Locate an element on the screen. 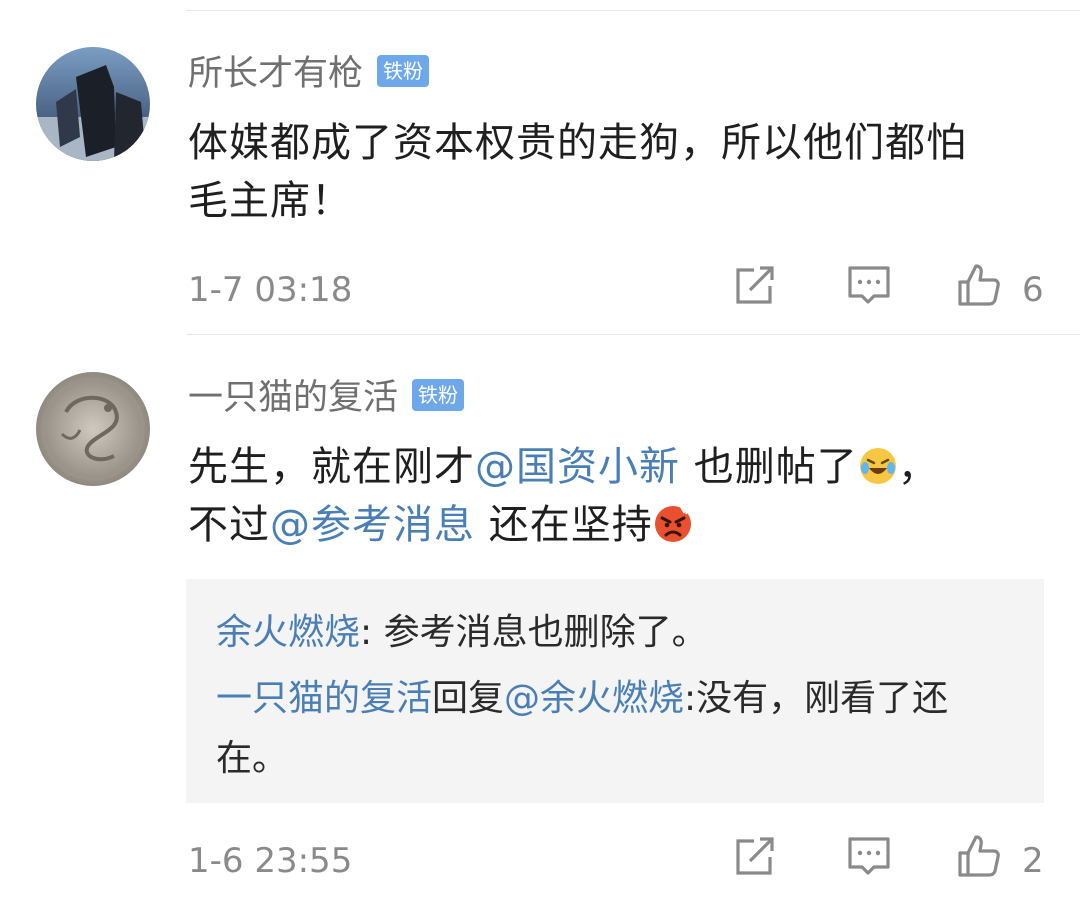  comment-text-segment: 也删帖了 is located at coordinates (769, 467).